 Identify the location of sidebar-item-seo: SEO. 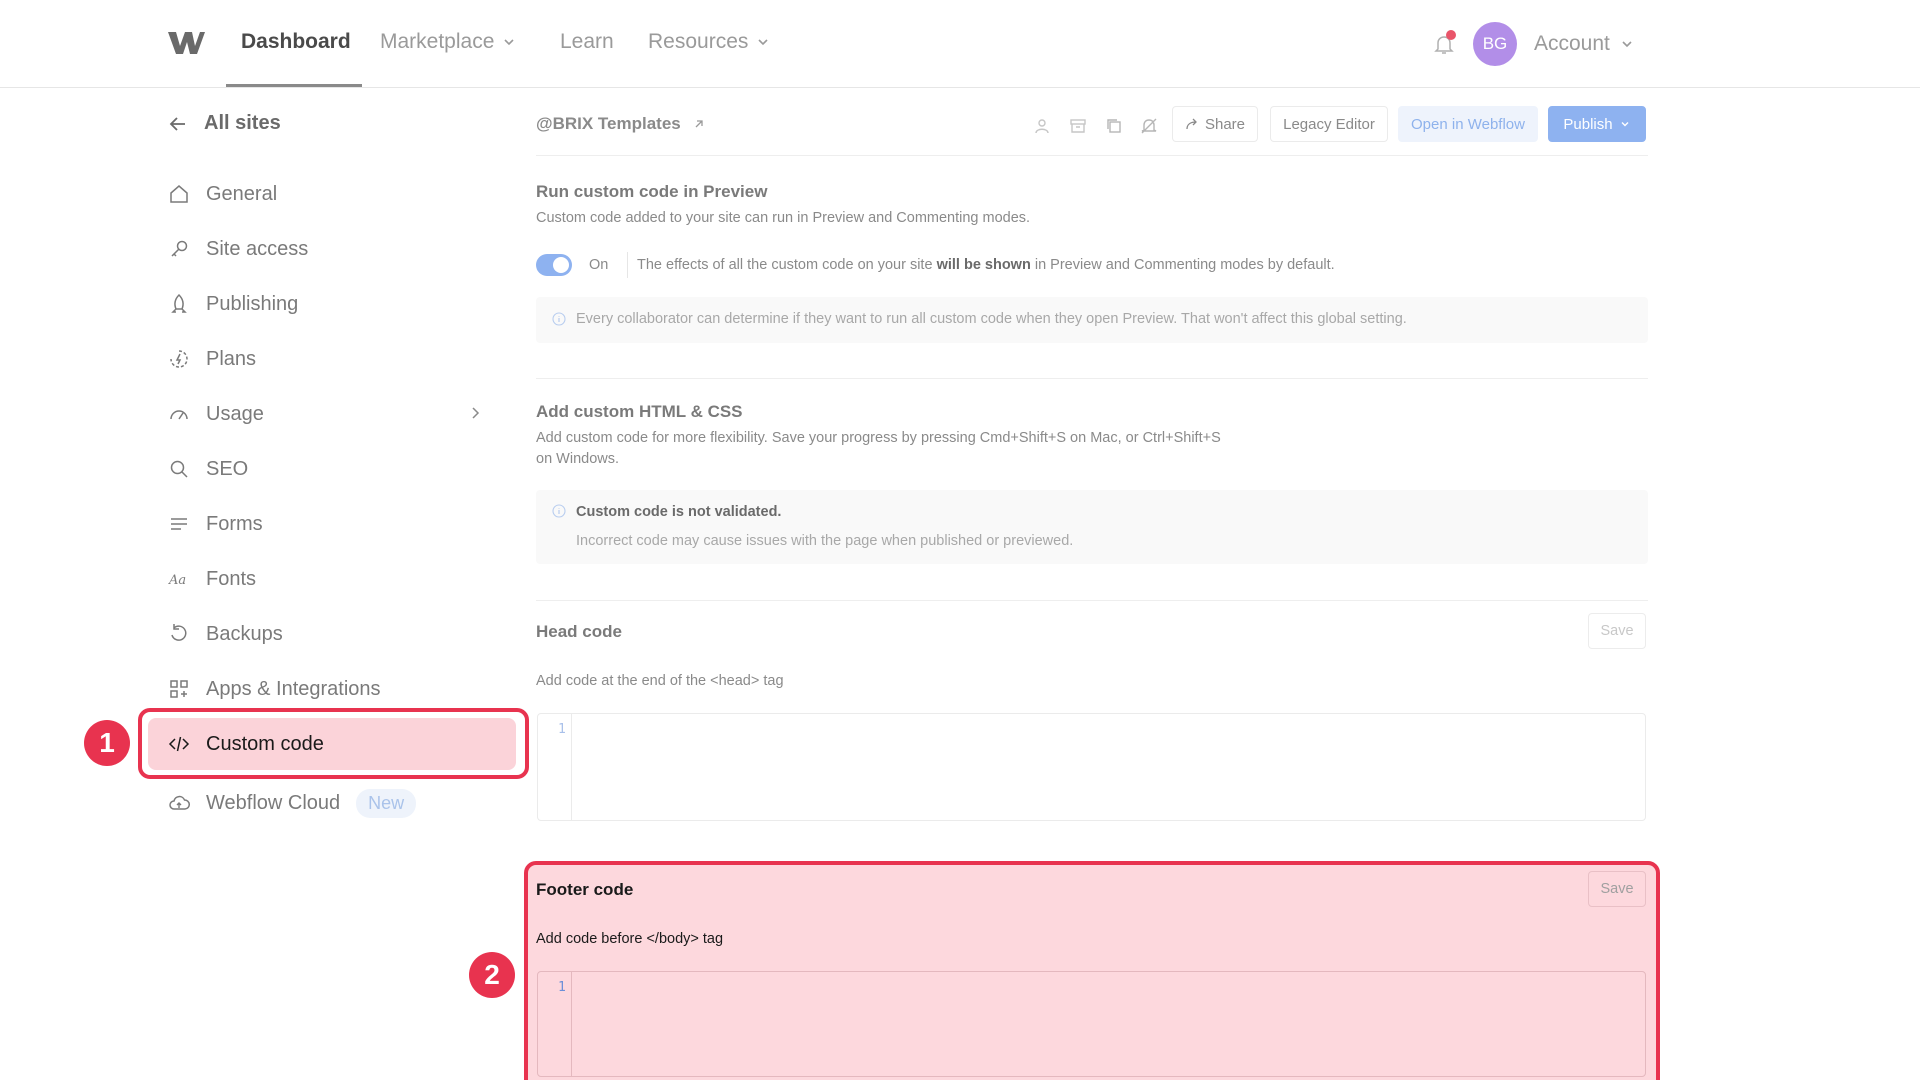
(334, 469).